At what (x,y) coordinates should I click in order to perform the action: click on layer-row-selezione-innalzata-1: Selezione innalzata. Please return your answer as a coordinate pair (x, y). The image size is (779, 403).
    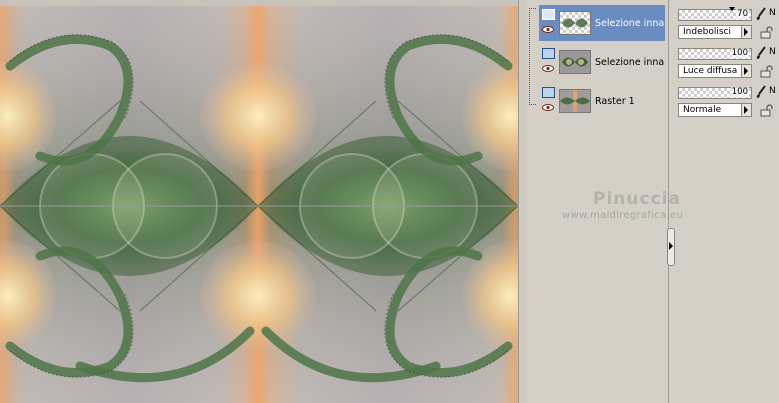
    Looking at the image, I should click on (602, 23).